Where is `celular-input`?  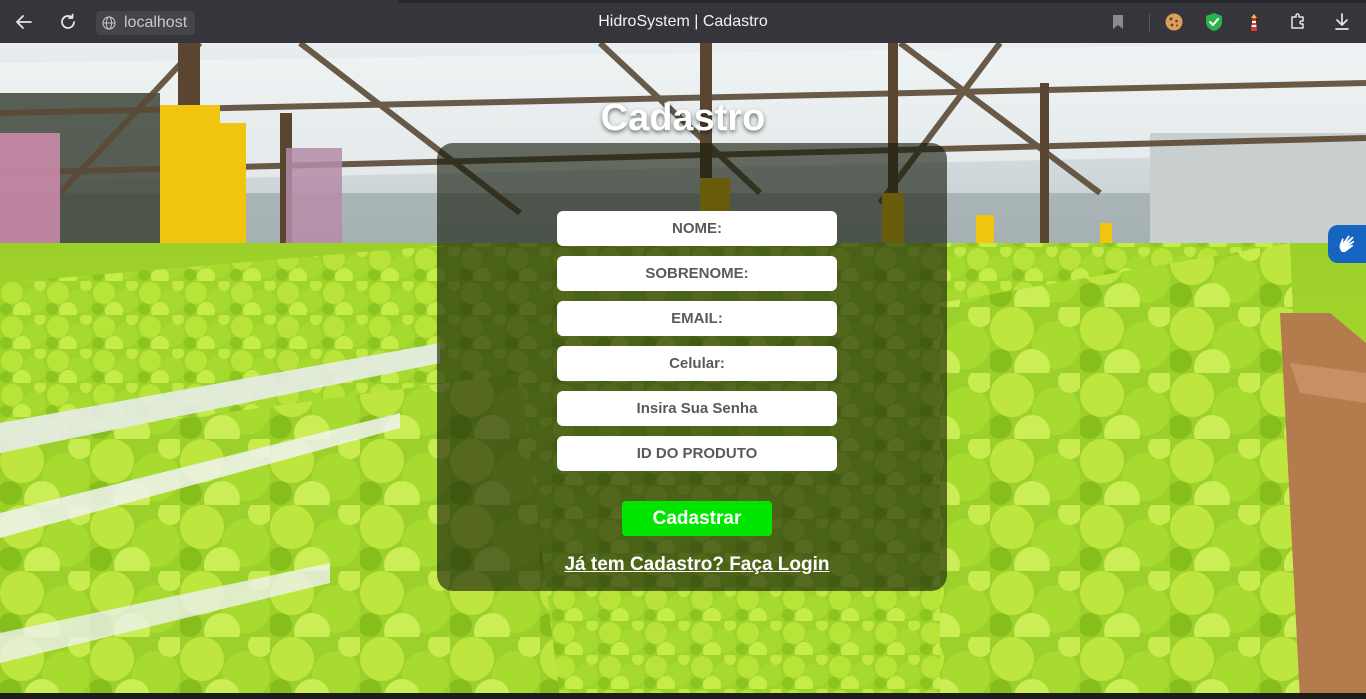
celular-input is located at coordinates (697, 363).